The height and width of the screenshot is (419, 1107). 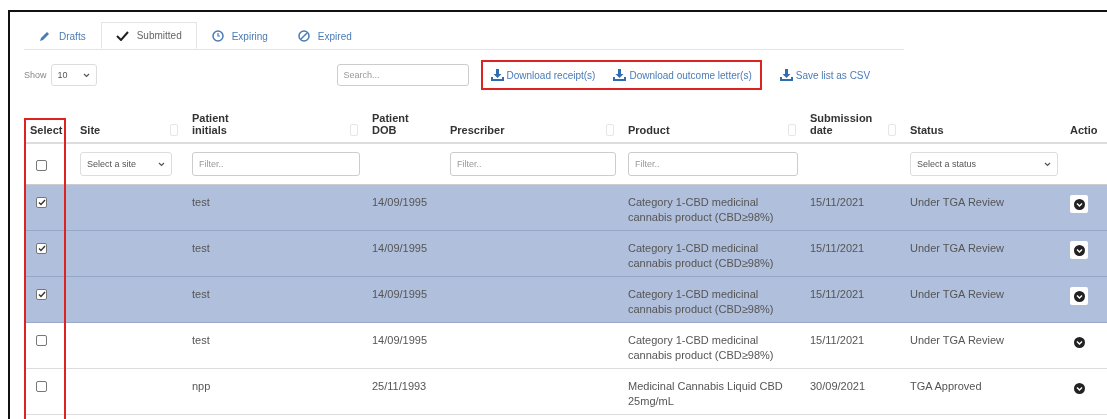 I want to click on pencil-icon, so click(x=45, y=36).